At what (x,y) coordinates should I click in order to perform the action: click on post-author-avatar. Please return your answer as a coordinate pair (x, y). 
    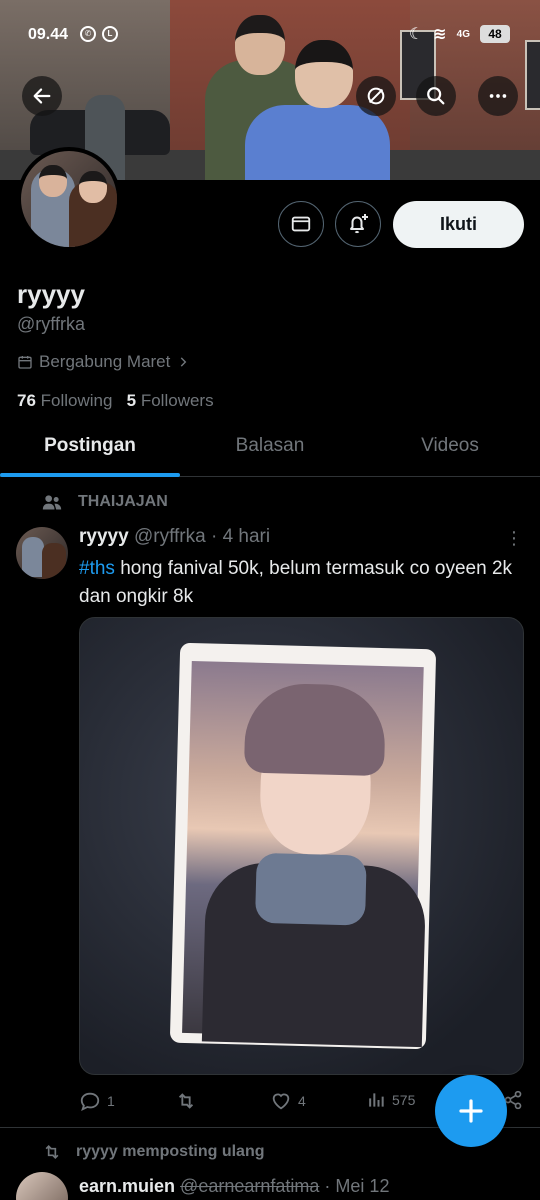
    Looking at the image, I should click on (42, 553).